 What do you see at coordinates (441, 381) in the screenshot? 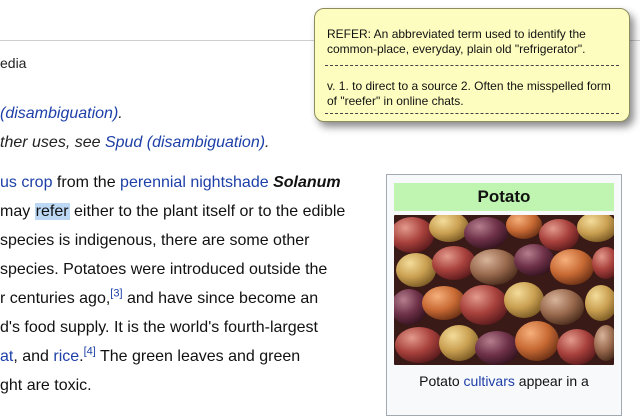
I see `caption-text: Potato` at bounding box center [441, 381].